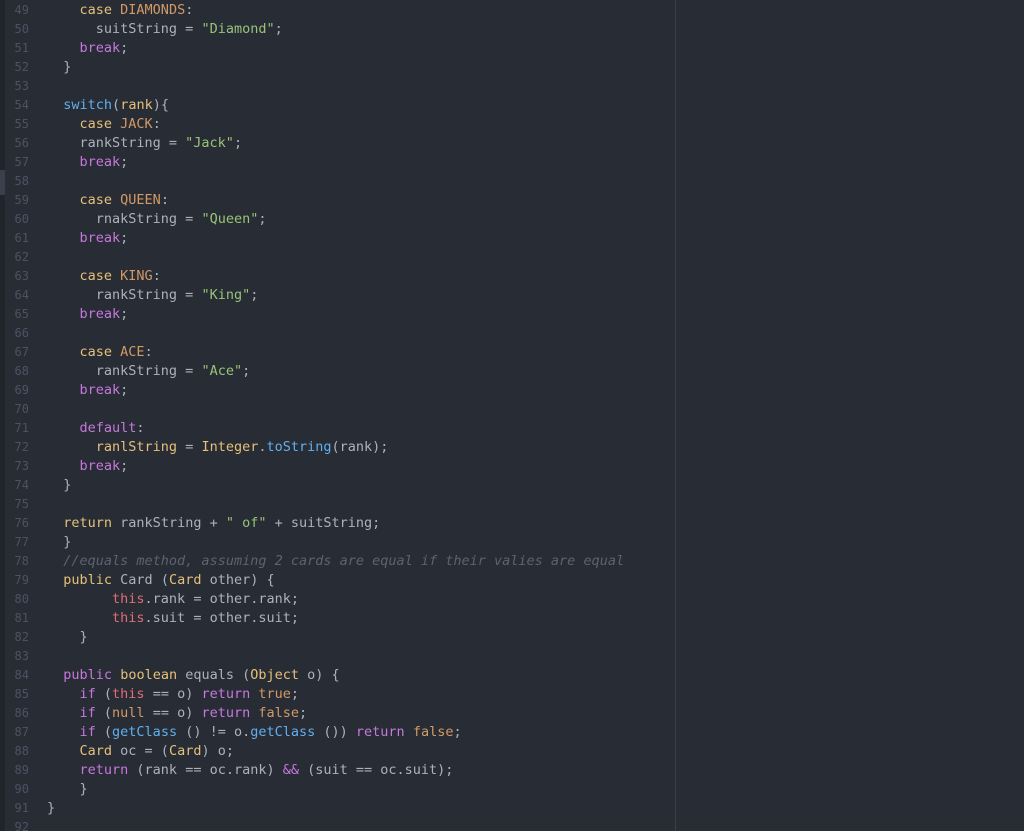 Image resolution: width=1024 pixels, height=831 pixels. Describe the element at coordinates (340, 390) in the screenshot. I see `code-line: 69 break;` at that location.